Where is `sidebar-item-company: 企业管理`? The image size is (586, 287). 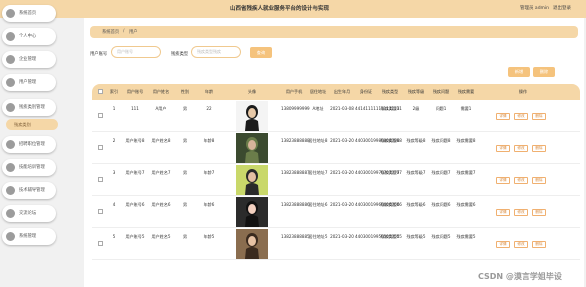 sidebar-item-company: 企业管理 is located at coordinates (29, 59).